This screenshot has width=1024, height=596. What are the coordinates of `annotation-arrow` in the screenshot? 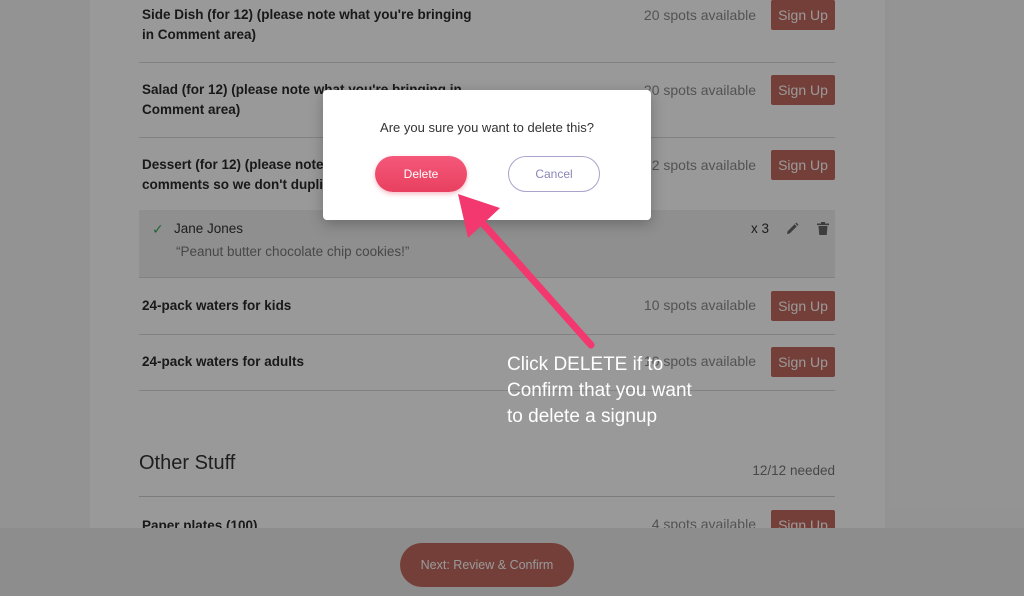 It's located at (526, 271).